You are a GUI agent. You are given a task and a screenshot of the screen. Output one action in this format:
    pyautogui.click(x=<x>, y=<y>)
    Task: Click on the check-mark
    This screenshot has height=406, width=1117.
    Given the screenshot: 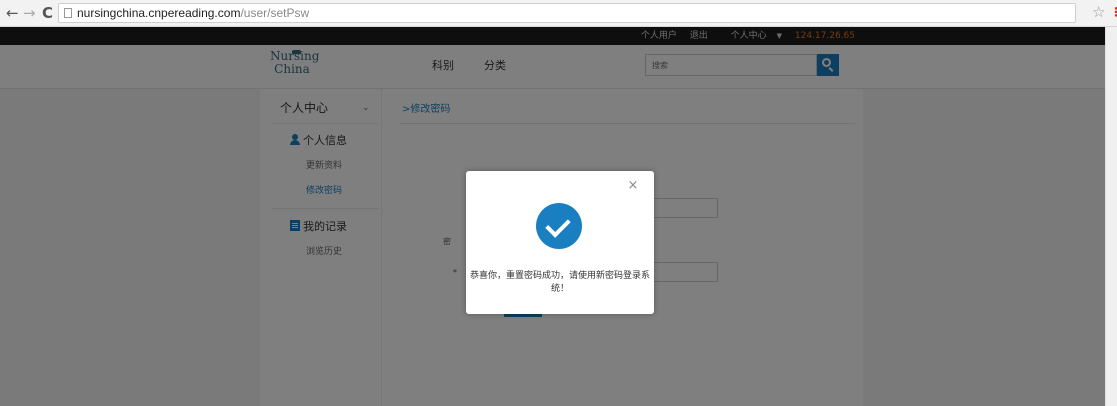 What is the action you would take?
    pyautogui.click(x=558, y=225)
    